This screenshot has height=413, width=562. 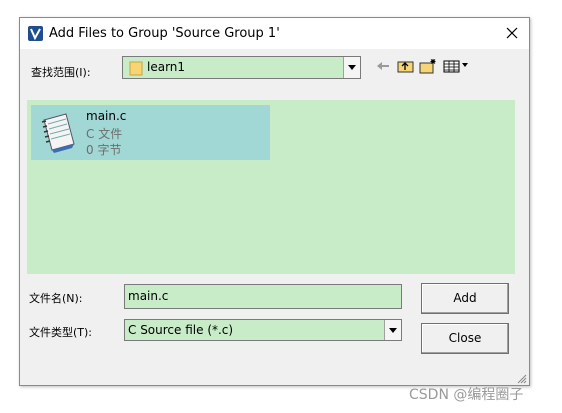 What do you see at coordinates (465, 338) in the screenshot?
I see `close-button: Close` at bounding box center [465, 338].